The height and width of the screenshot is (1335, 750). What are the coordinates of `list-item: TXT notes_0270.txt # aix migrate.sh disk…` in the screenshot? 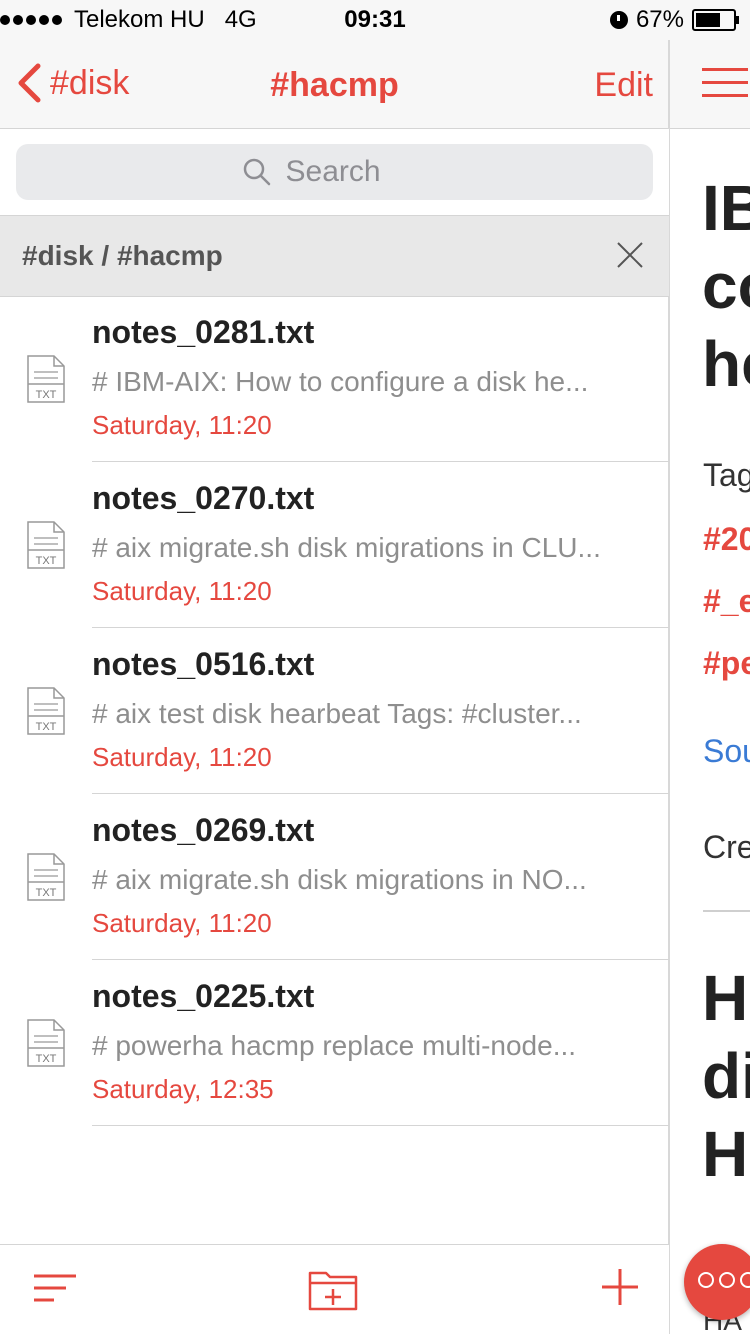 It's located at (334, 545).